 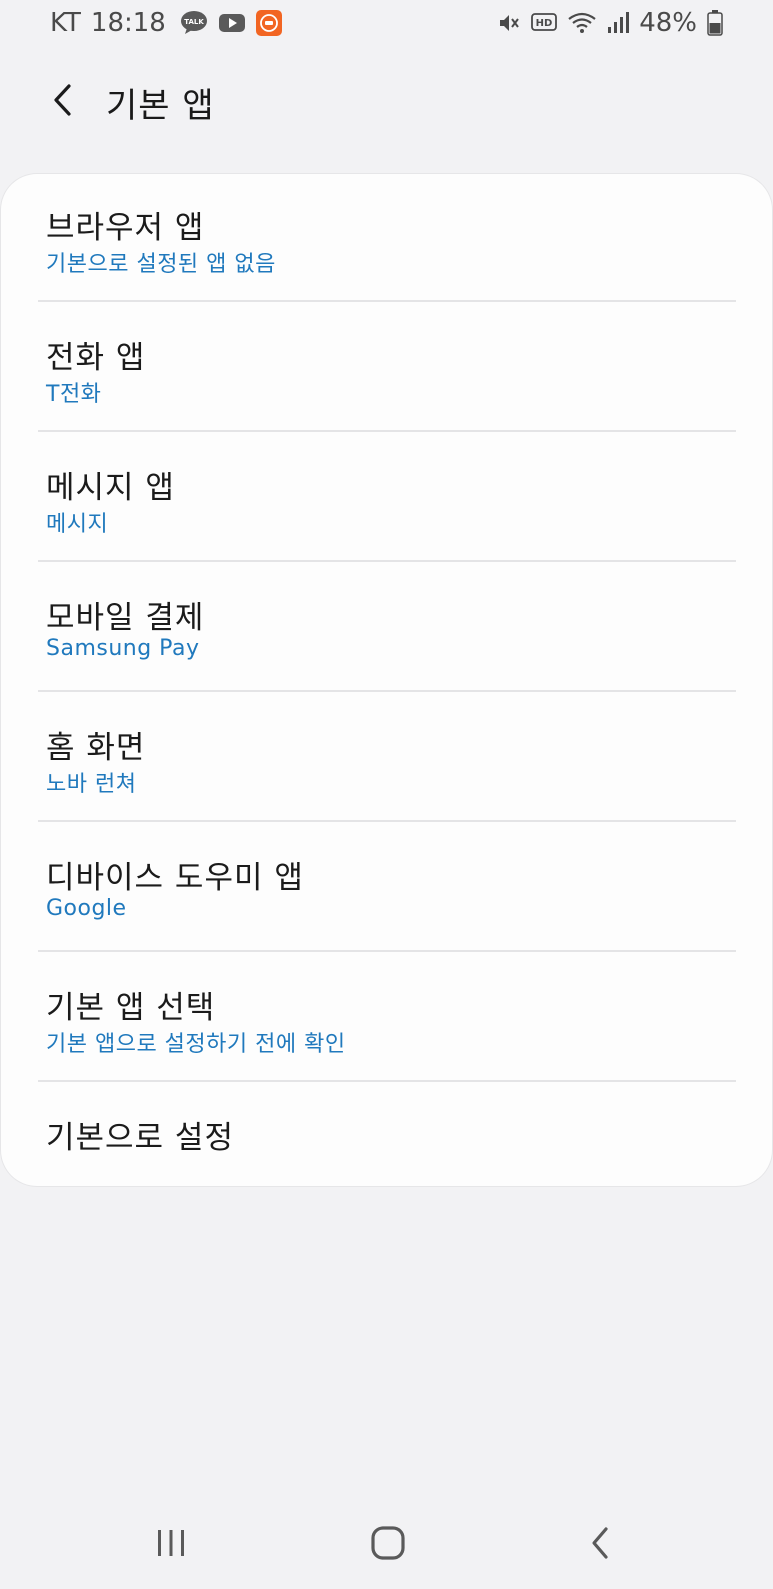 I want to click on battery-percent: 48%, so click(x=668, y=23).